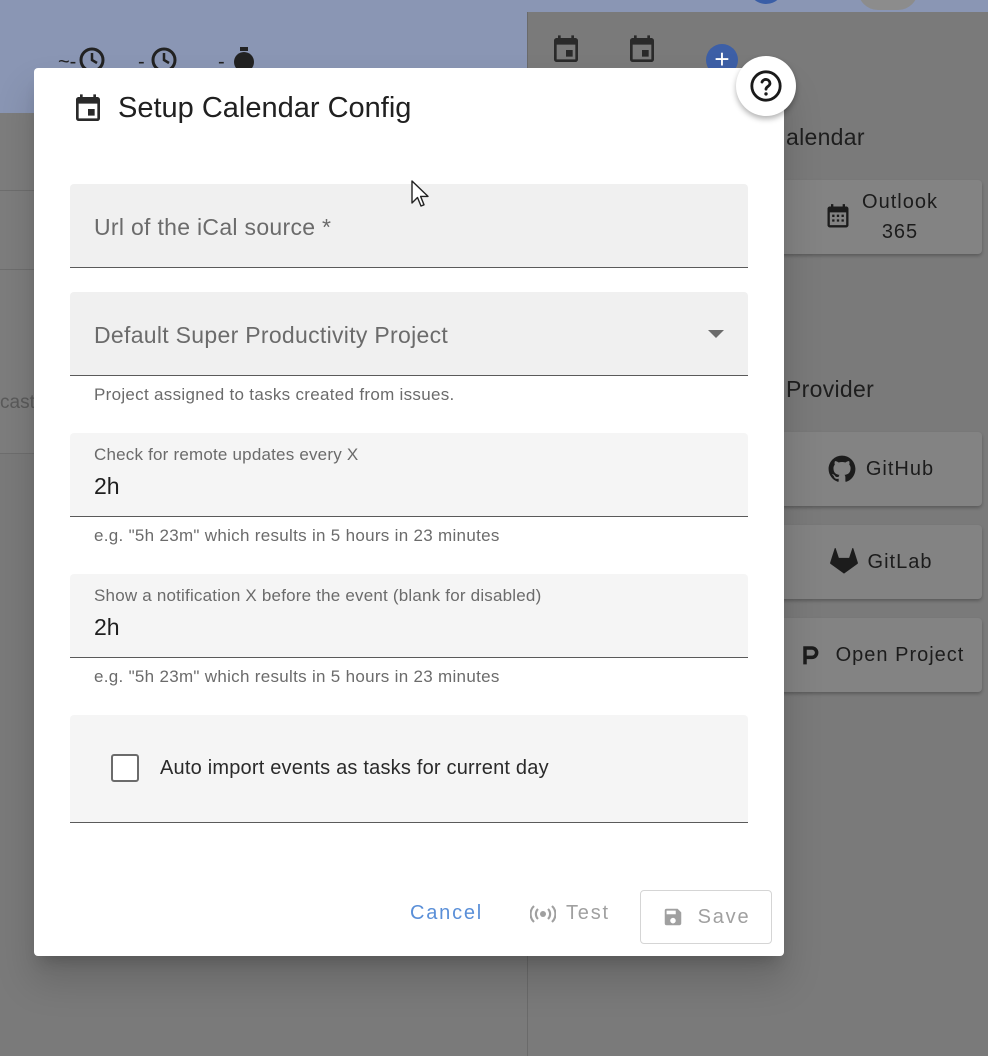 This screenshot has height=1056, width=988. I want to click on dialog-title: Setup Calendar Config, so click(241, 108).